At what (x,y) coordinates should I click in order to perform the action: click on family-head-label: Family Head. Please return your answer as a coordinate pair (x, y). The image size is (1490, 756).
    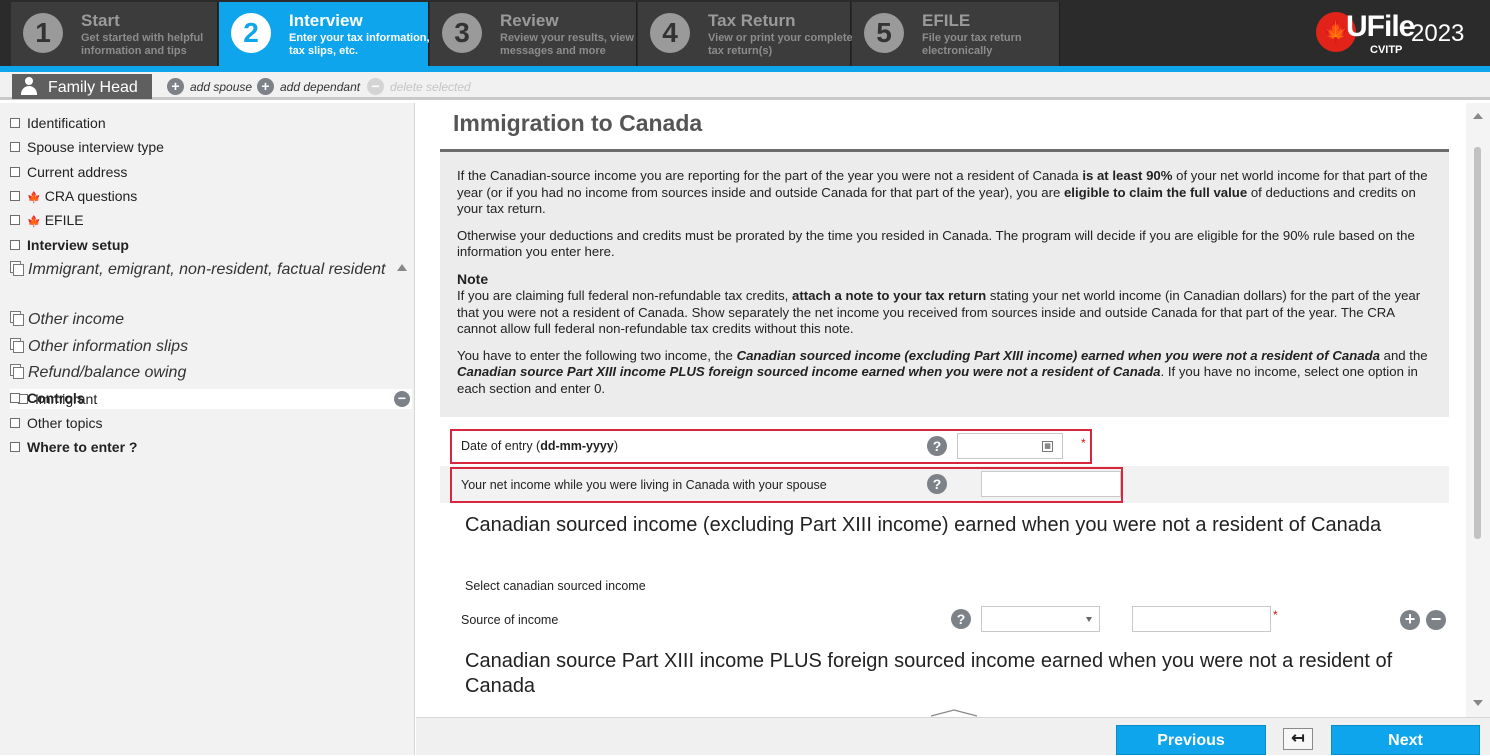
    Looking at the image, I should click on (93, 87).